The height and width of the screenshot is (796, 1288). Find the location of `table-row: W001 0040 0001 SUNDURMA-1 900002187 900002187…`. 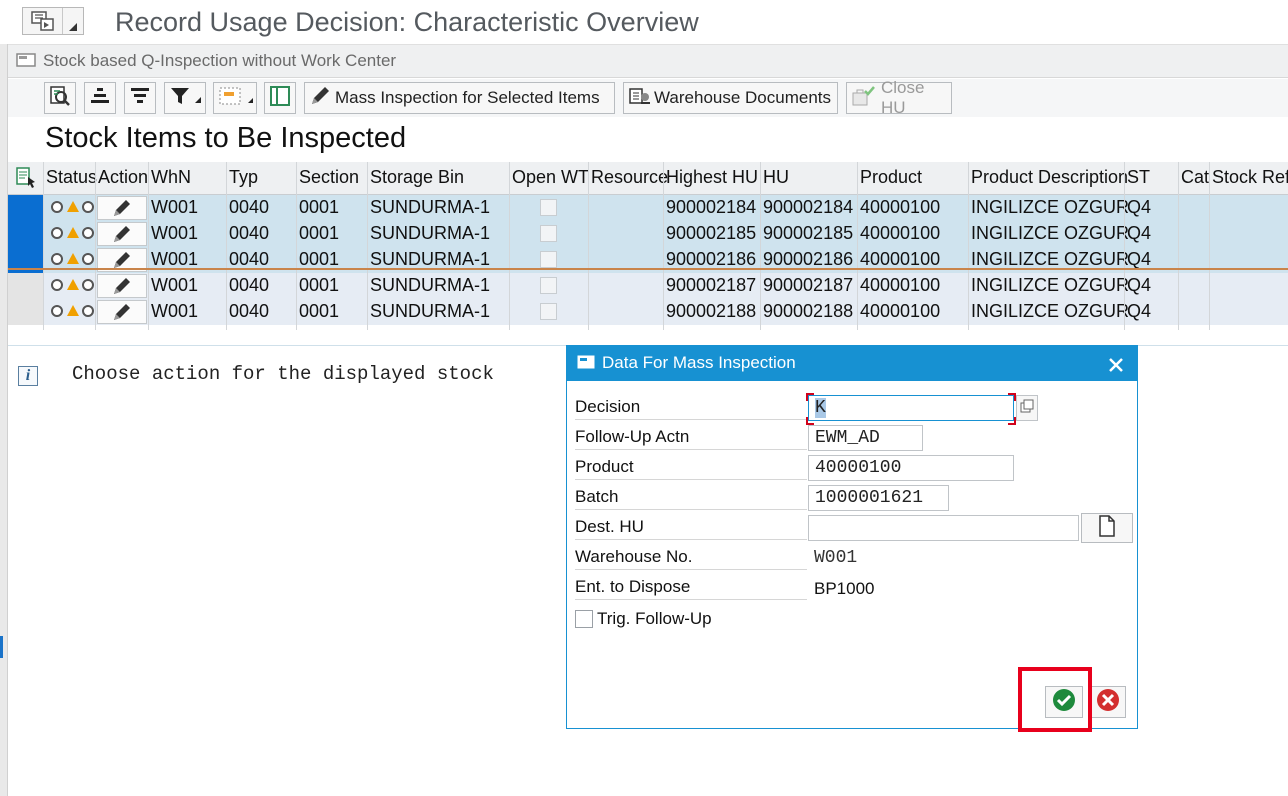

table-row: W001 0040 0001 SUNDURMA-1 900002187 900002187… is located at coordinates (648, 286).